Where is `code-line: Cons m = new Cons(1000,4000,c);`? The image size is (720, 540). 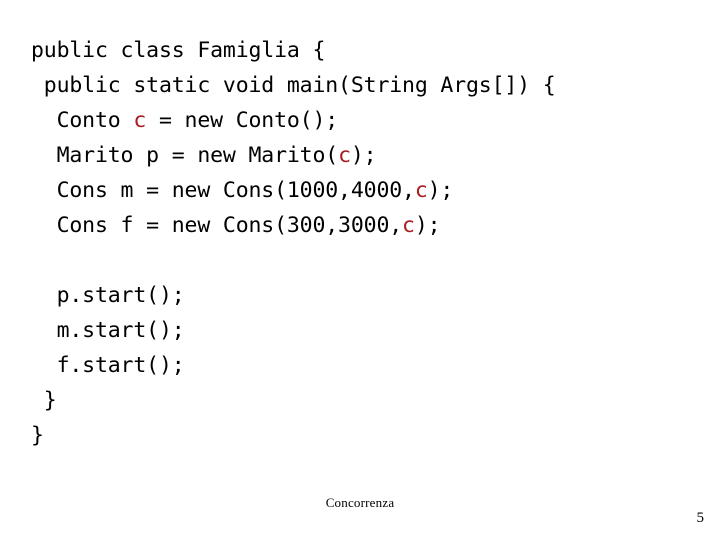
code-line: Cons m = new Cons(1000,4000,c); is located at coordinates (361, 190).